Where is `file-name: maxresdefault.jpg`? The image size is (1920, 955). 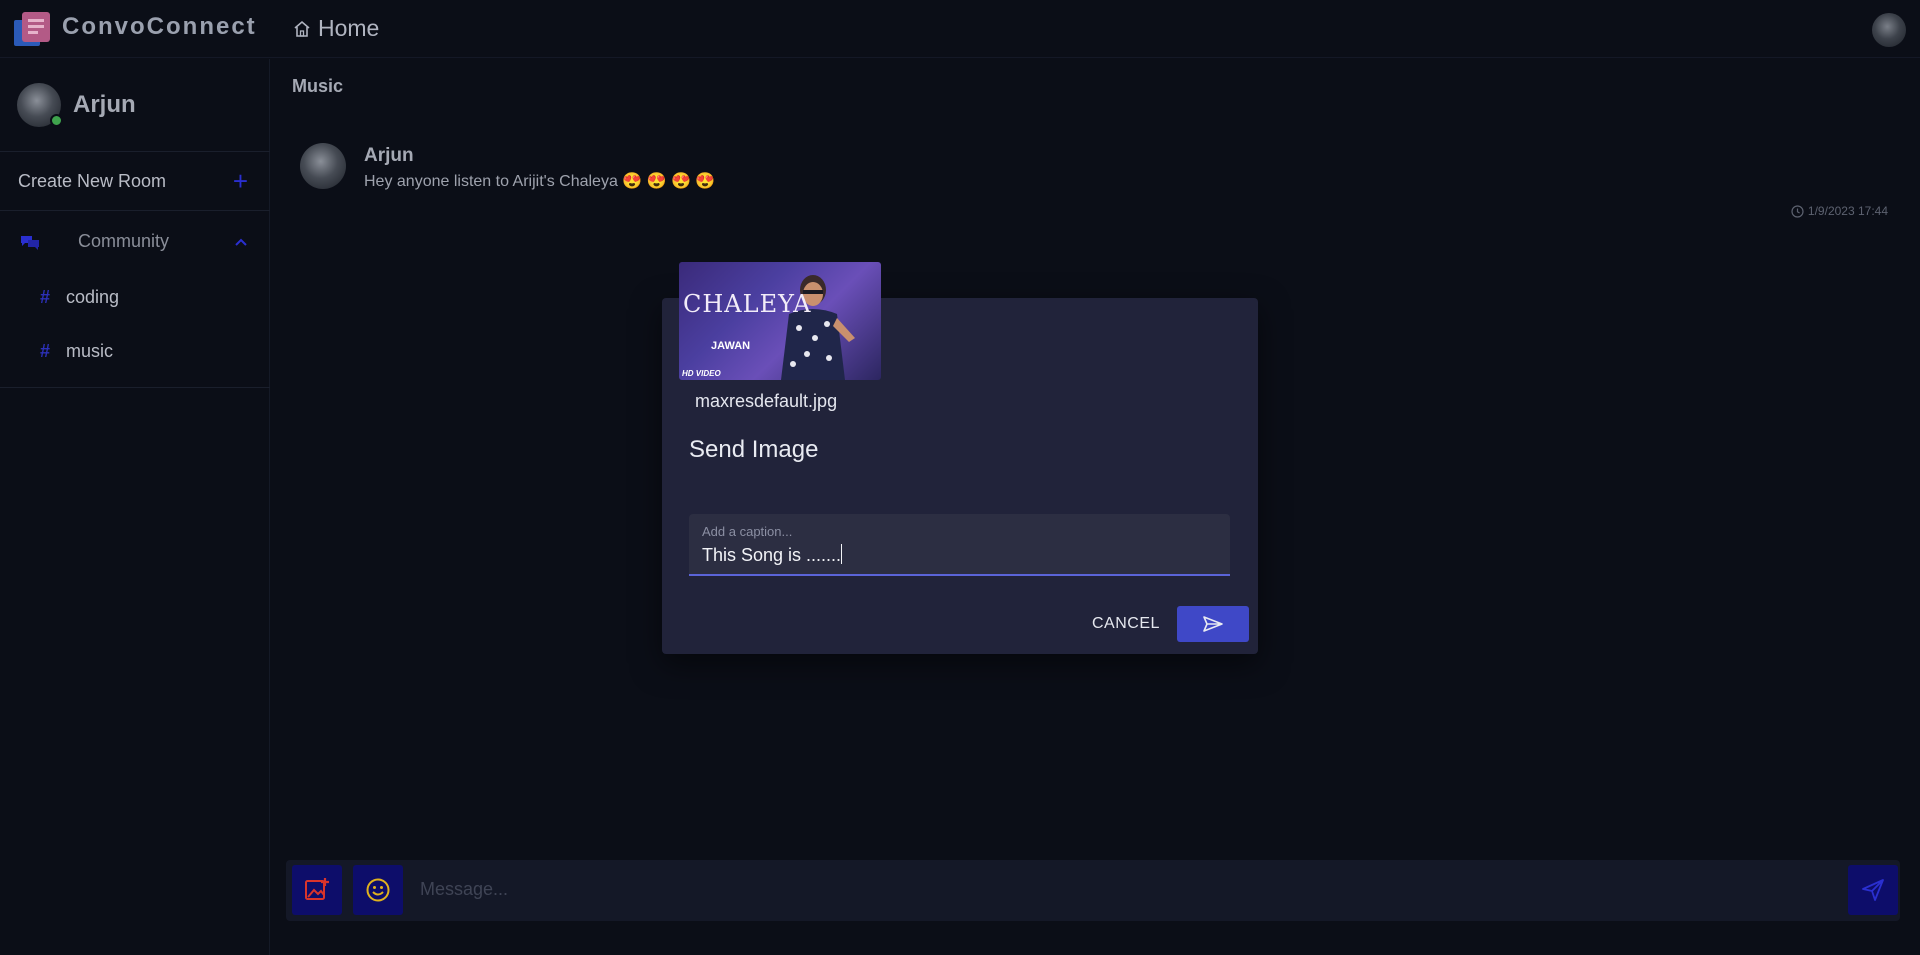 file-name: maxresdefault.jpg is located at coordinates (766, 401).